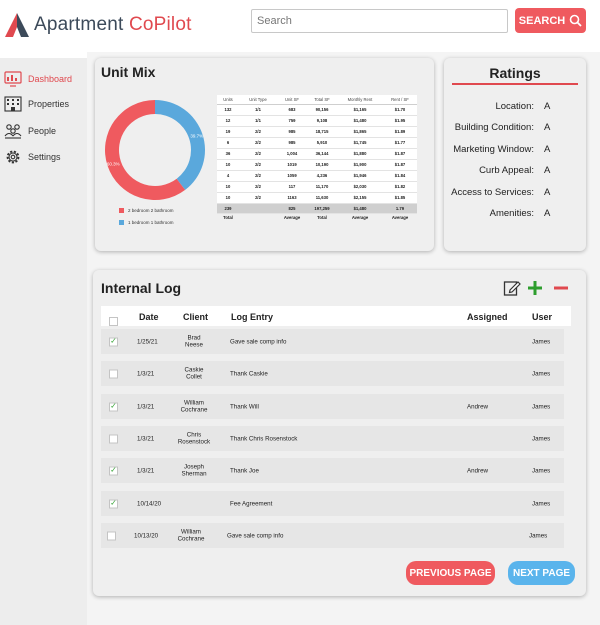 The height and width of the screenshot is (625, 600). What do you see at coordinates (332, 470) in the screenshot?
I see `log-row: ✓ 1/3/21 Joseph Sherman Thank Joe Andrew James` at bounding box center [332, 470].